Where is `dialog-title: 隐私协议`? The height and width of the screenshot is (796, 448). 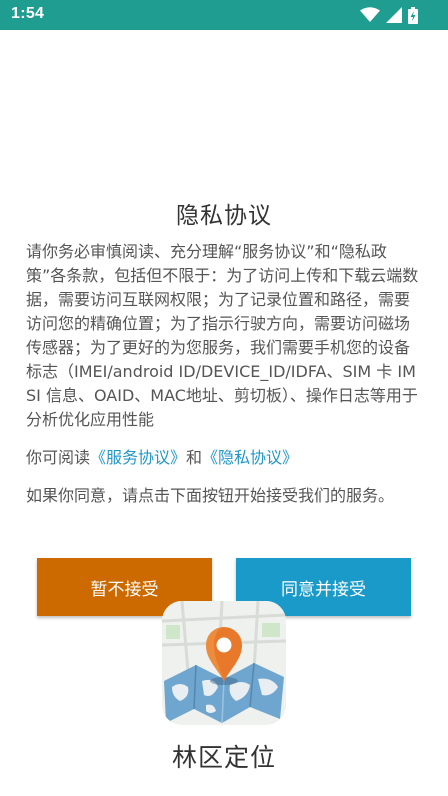
dialog-title: 隐私协议 is located at coordinates (224, 216).